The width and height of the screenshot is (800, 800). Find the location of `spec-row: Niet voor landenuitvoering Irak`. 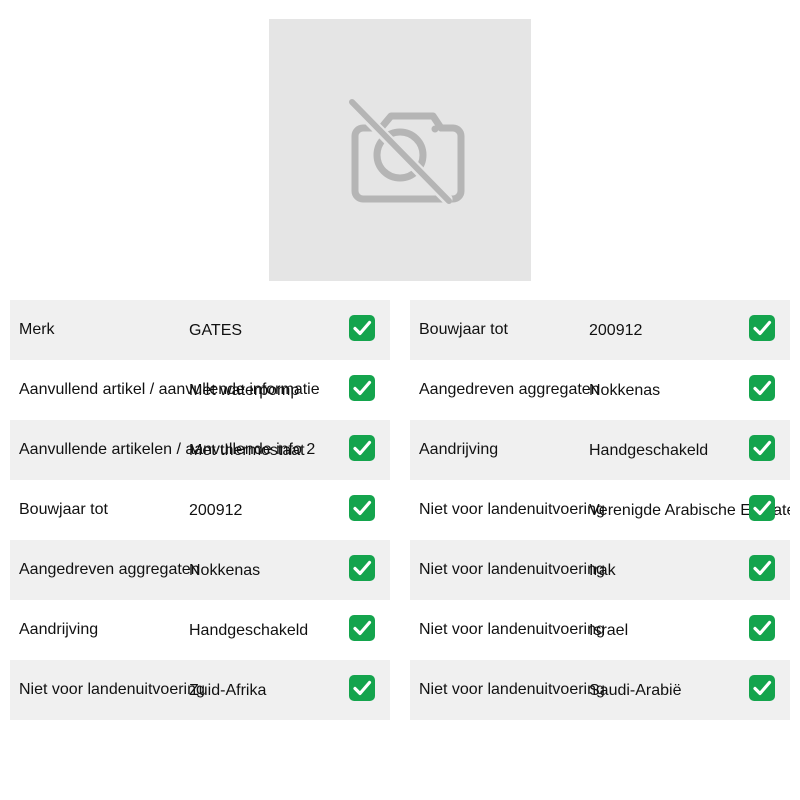

spec-row: Niet voor landenuitvoering Irak is located at coordinates (600, 570).